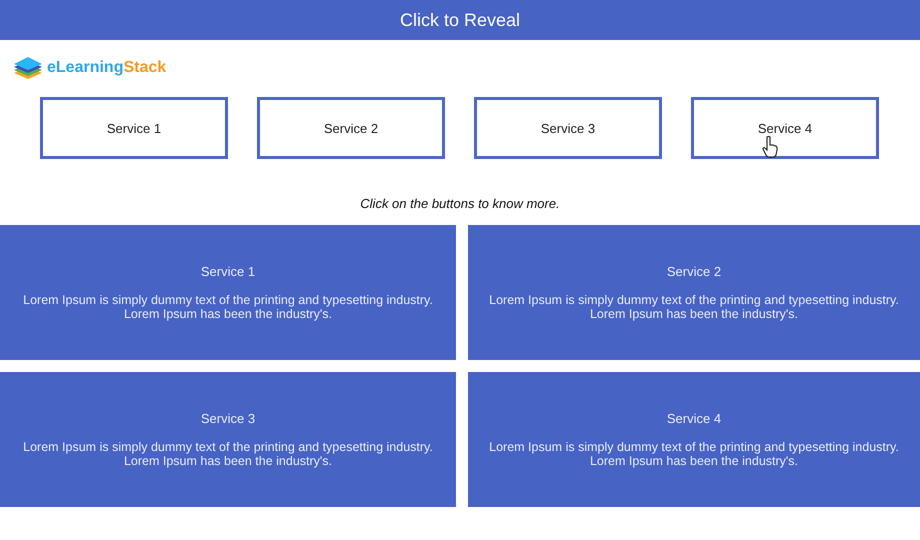 The width and height of the screenshot is (920, 540). What do you see at coordinates (28, 68) in the screenshot?
I see `book-stack-icon` at bounding box center [28, 68].